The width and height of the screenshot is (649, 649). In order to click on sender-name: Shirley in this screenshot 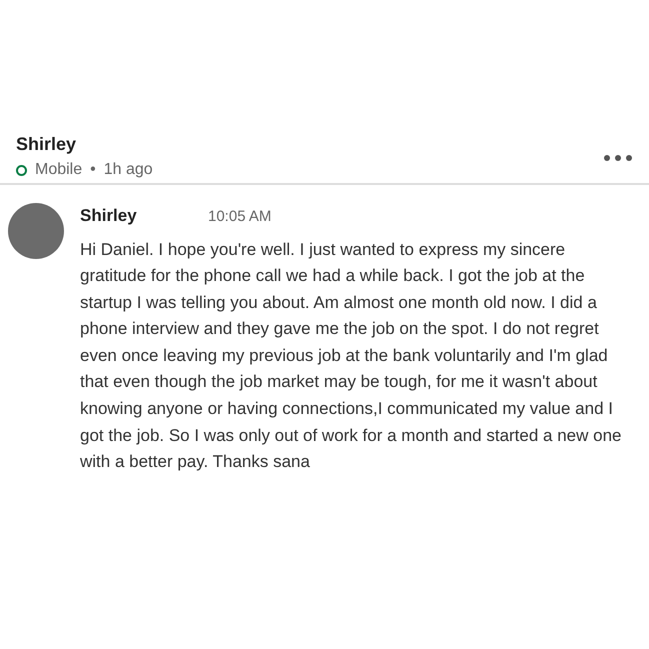, I will do `click(109, 216)`.